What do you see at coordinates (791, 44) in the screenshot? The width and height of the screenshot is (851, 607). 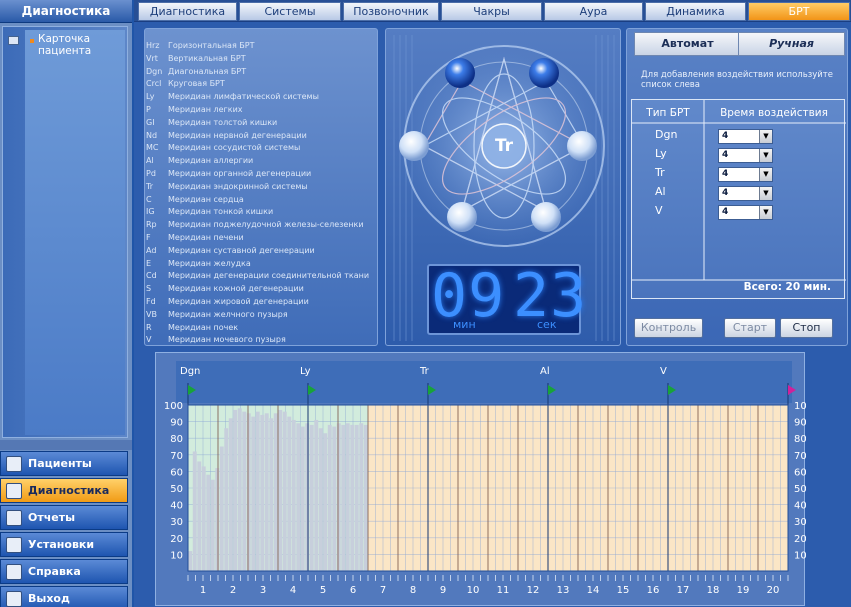 I see `mode-manual-button: Ручная` at bounding box center [791, 44].